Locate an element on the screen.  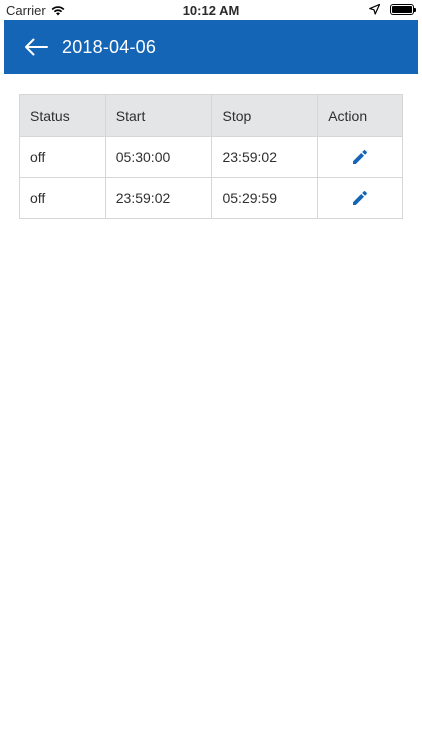
table-row: off 05:30:00 23:59:02 is located at coordinates (211, 157).